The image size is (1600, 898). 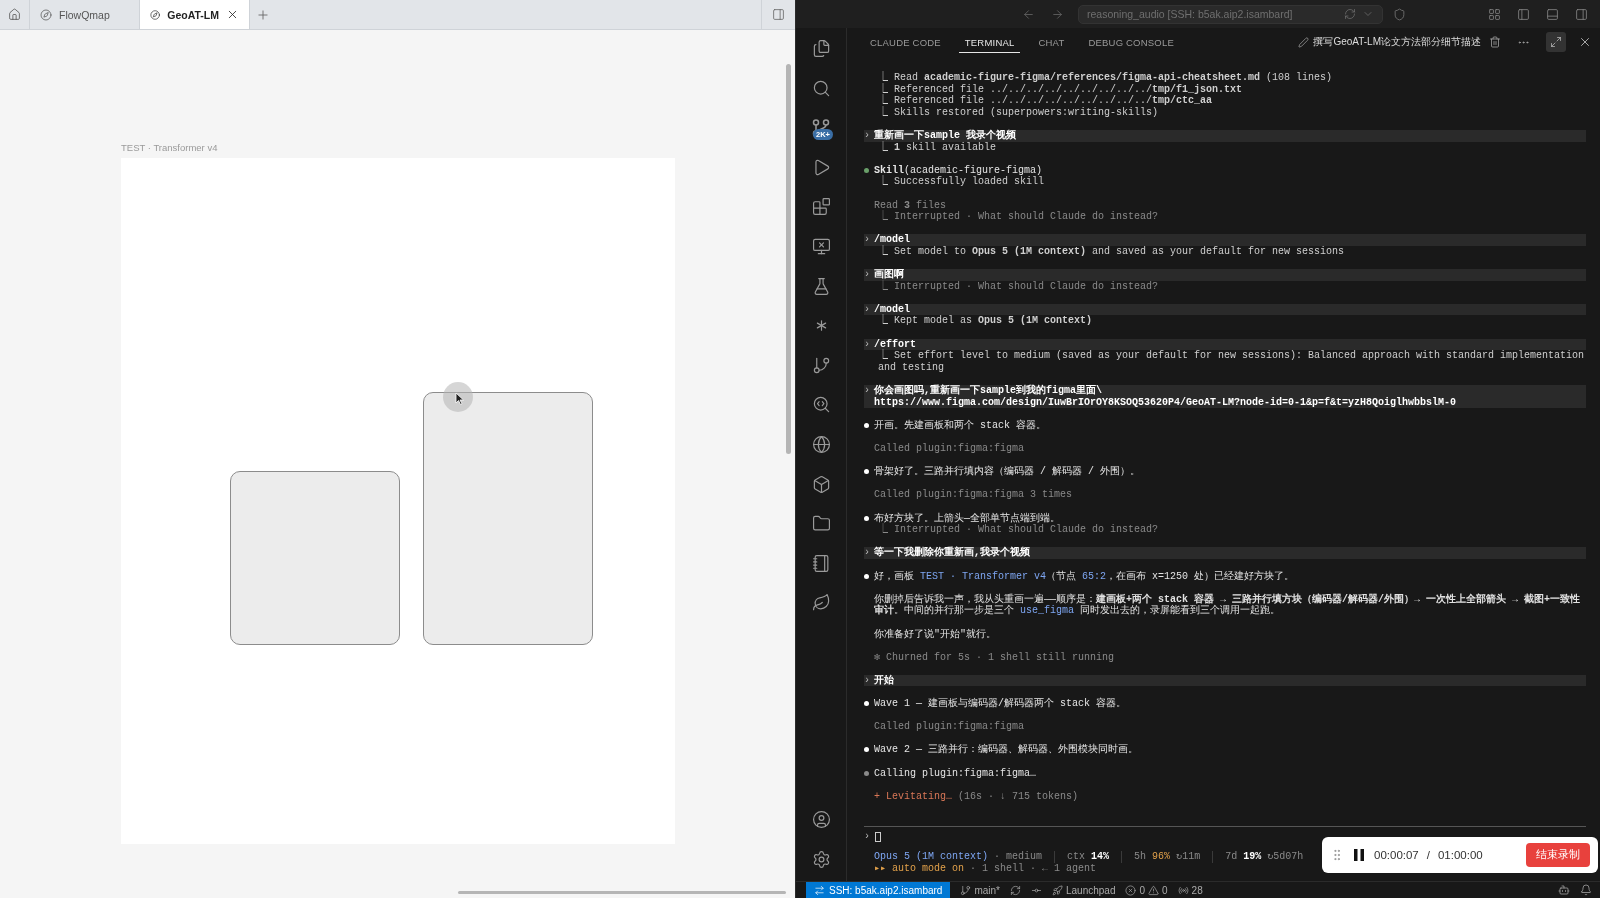 What do you see at coordinates (889, 275) in the screenshot?
I see `prompt-text: 画图啊` at bounding box center [889, 275].